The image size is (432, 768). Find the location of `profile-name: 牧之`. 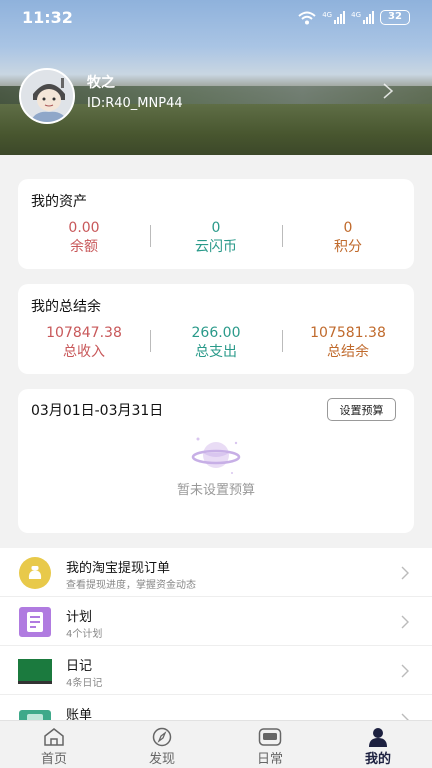

profile-name: 牧之 is located at coordinates (101, 83).